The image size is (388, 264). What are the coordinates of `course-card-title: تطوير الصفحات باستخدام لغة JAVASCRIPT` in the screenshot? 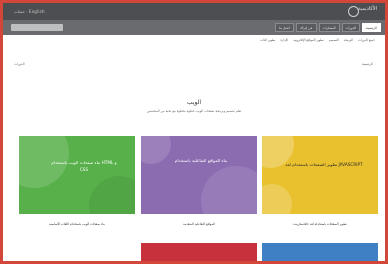 It's located at (324, 164).